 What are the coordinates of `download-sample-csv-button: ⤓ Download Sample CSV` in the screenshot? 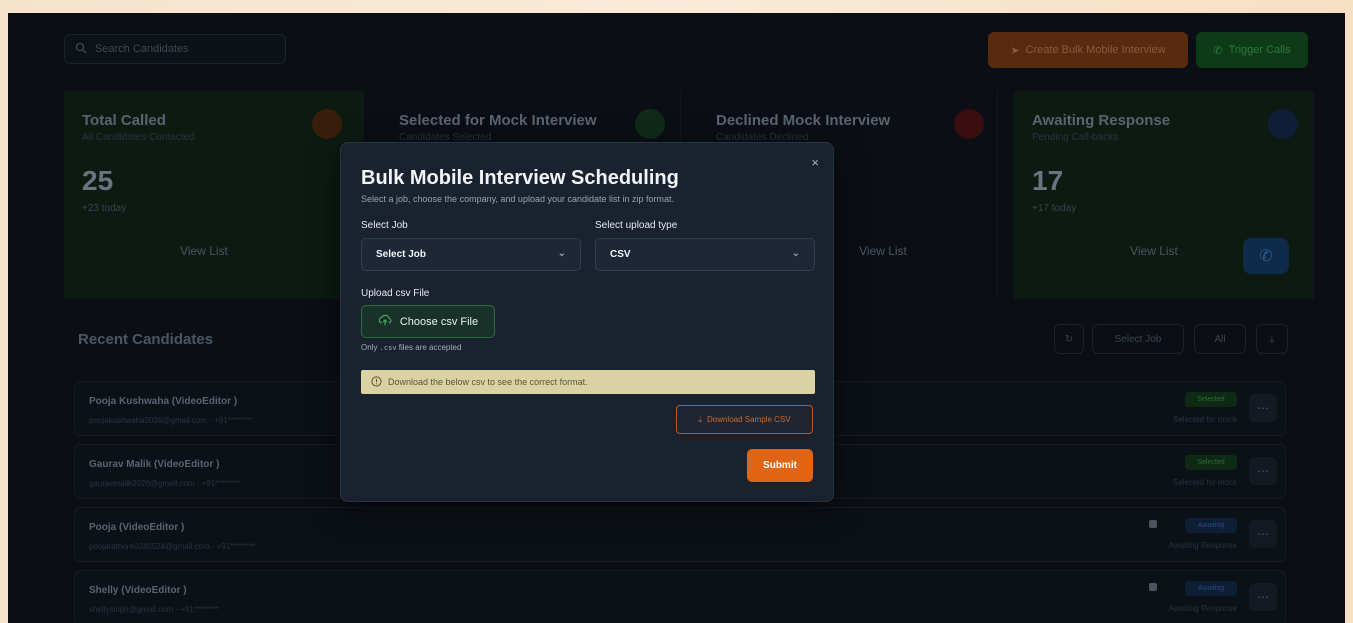 It's located at (744, 419).